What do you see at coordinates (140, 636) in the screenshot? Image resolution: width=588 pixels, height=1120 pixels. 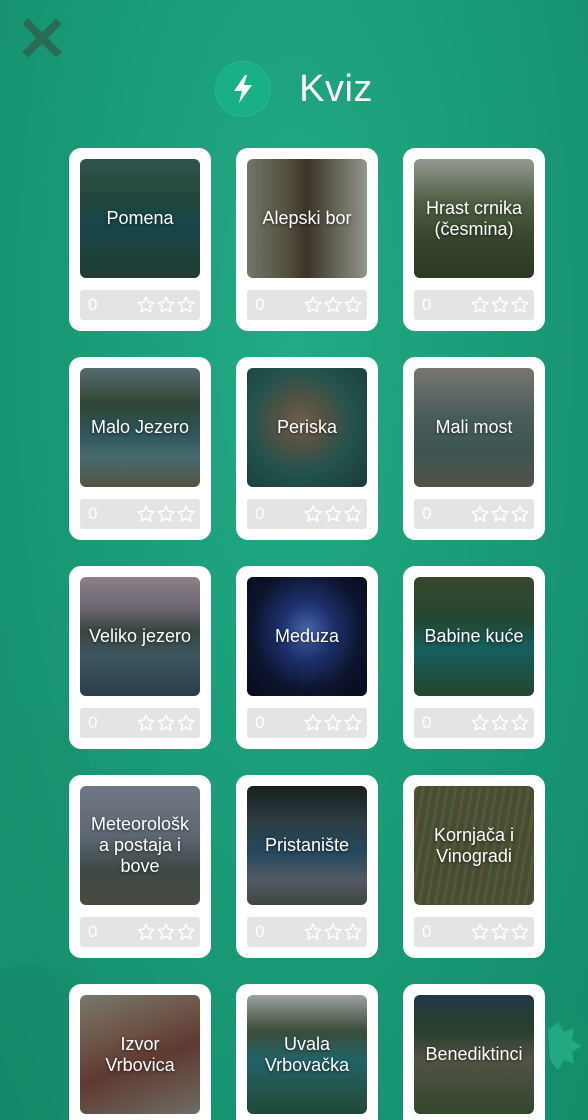 I see `quiz-title-line: Veliko jezero` at bounding box center [140, 636].